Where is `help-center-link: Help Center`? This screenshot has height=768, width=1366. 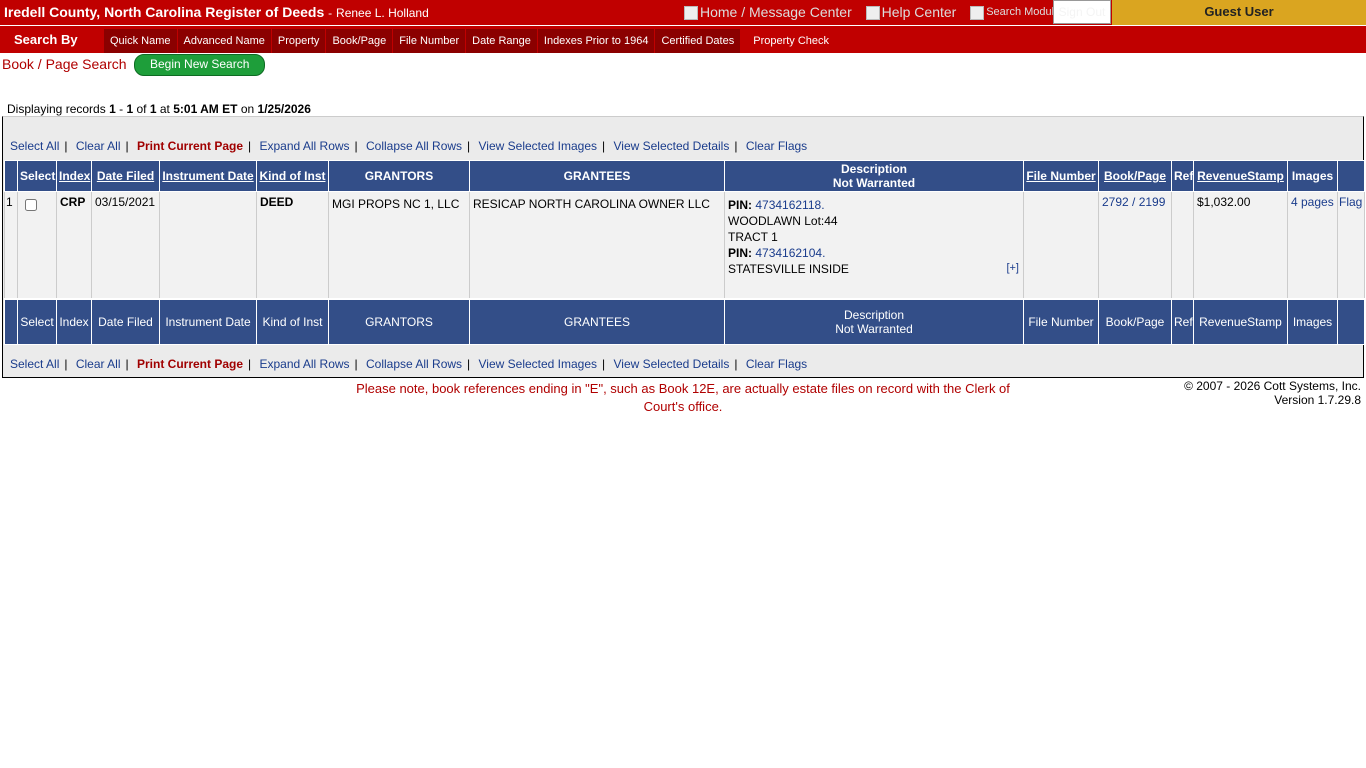 help-center-link: Help Center is located at coordinates (910, 12).